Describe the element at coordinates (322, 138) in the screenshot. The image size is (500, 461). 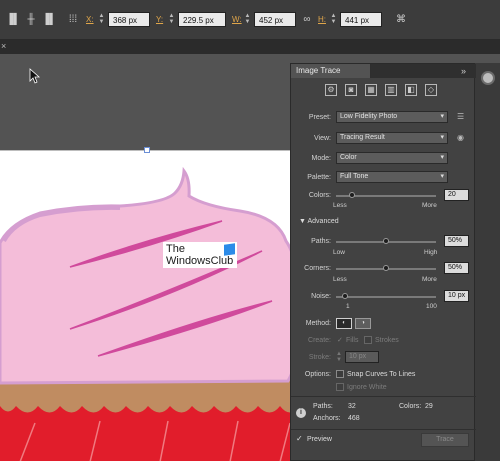
I see `view-label: View:` at that location.